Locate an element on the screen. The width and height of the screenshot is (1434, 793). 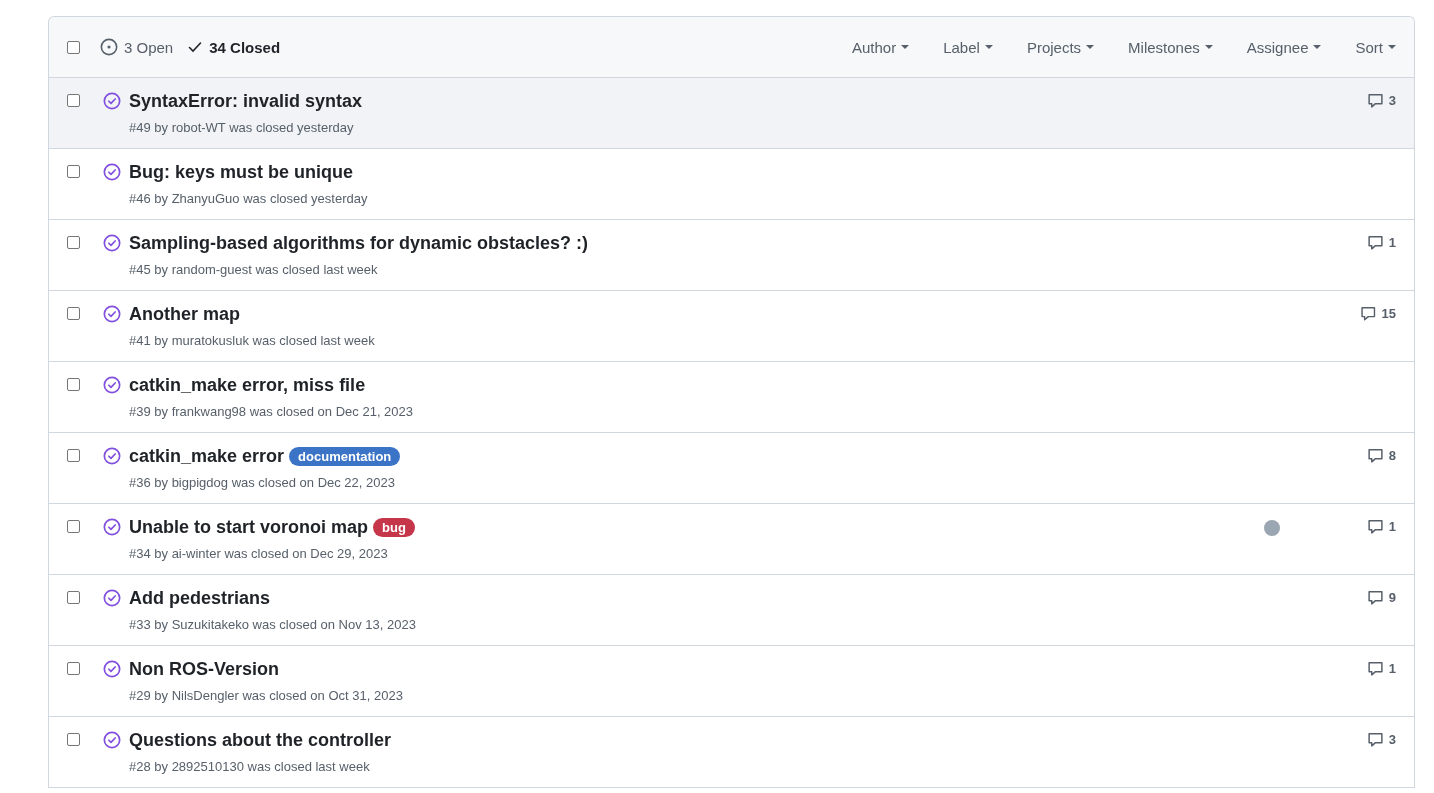
issue-title: Unable to start voronoi map is located at coordinates (249, 527).